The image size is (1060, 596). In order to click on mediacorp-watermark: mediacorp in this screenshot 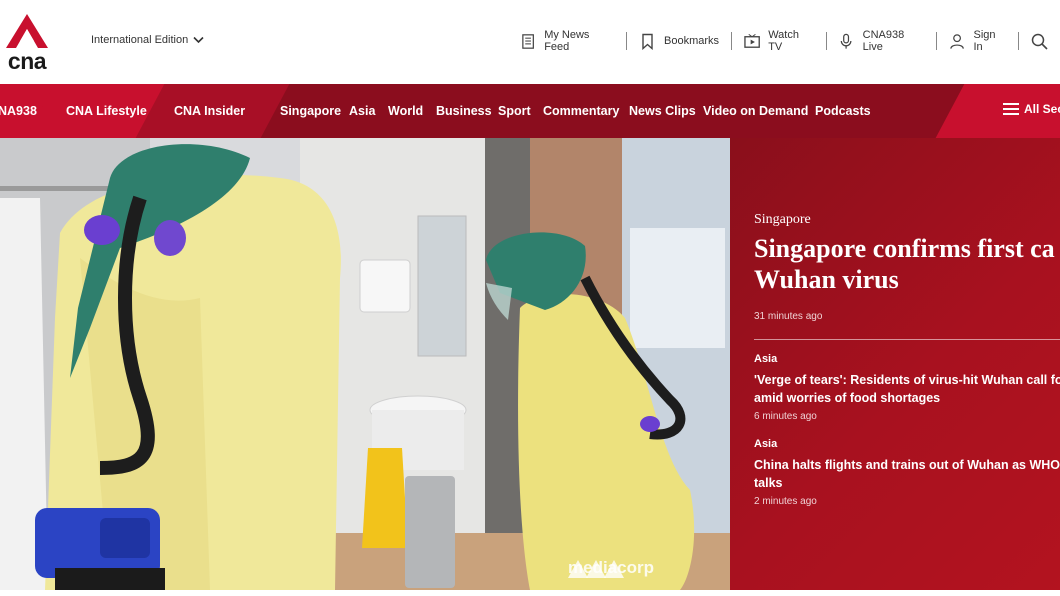, I will do `click(611, 568)`.